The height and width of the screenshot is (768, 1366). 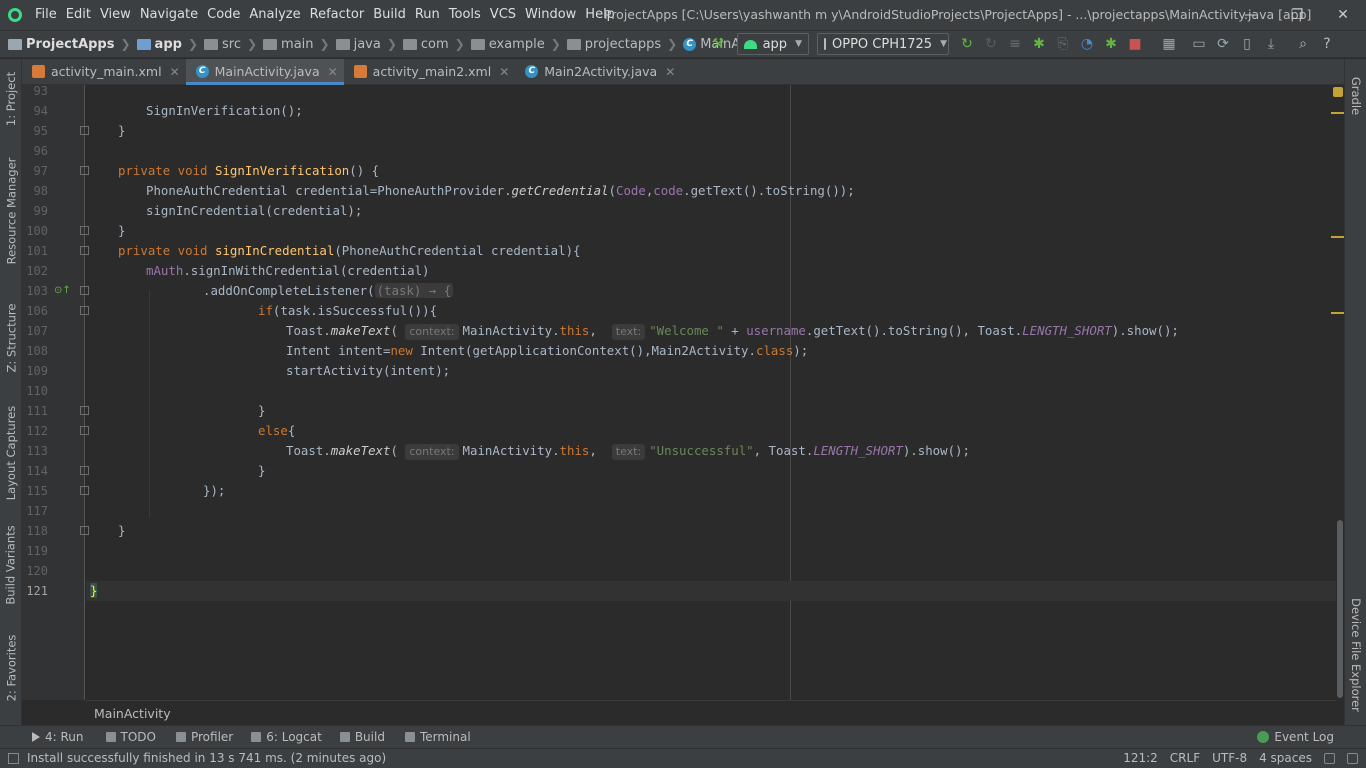 What do you see at coordinates (773, 44) in the screenshot?
I see `run-configuration-dropdown: app ▼` at bounding box center [773, 44].